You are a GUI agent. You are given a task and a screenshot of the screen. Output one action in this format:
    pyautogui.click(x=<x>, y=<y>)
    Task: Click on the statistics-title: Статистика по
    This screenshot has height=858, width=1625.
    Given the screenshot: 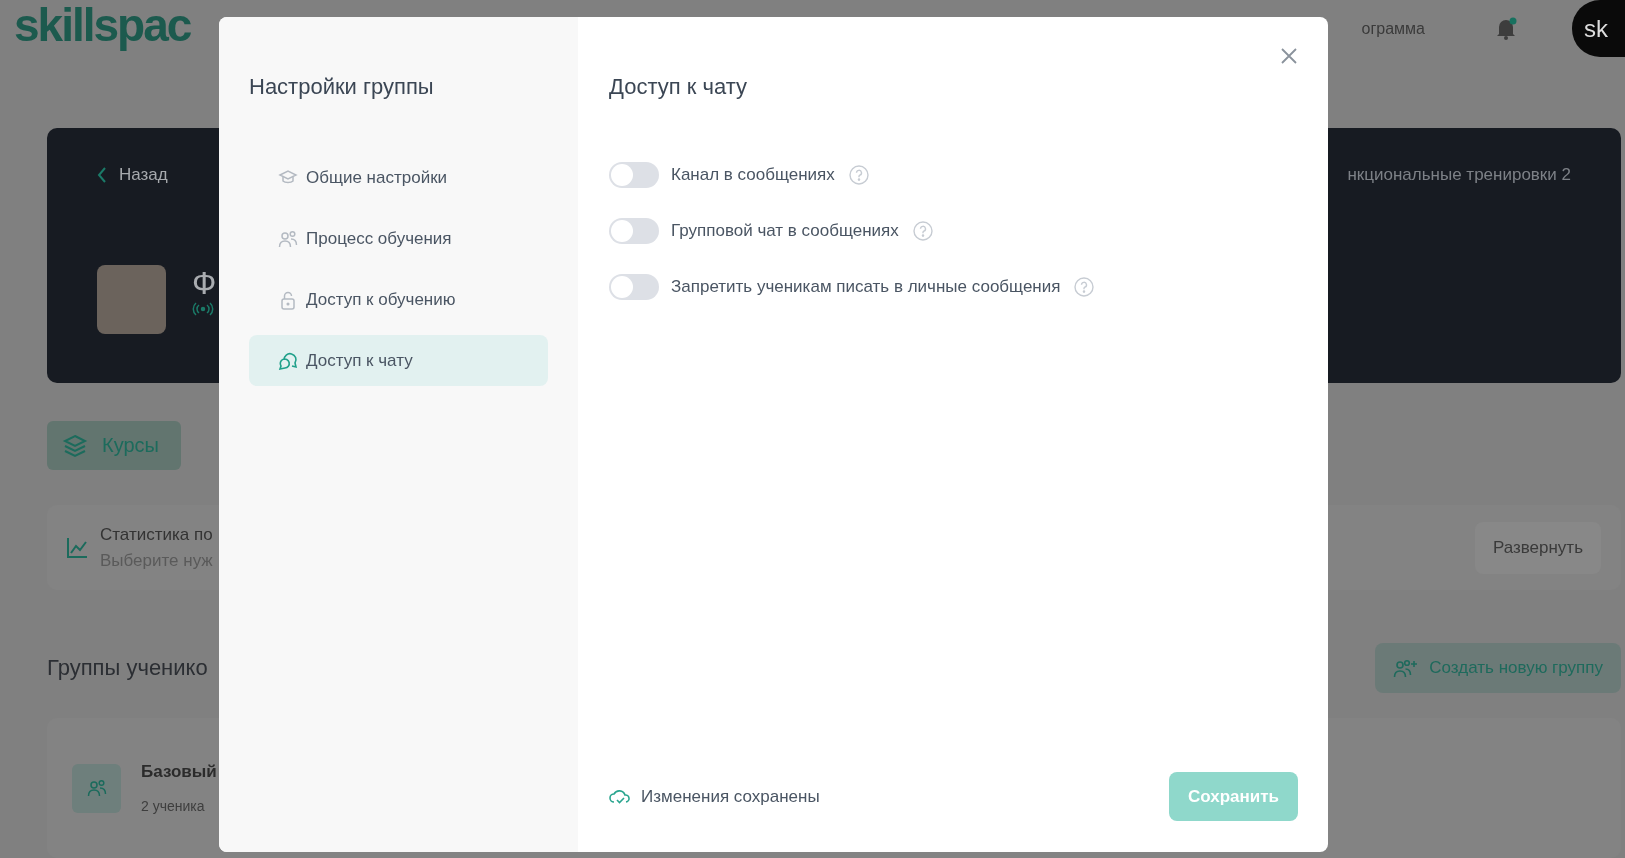 What is the action you would take?
    pyautogui.click(x=156, y=534)
    